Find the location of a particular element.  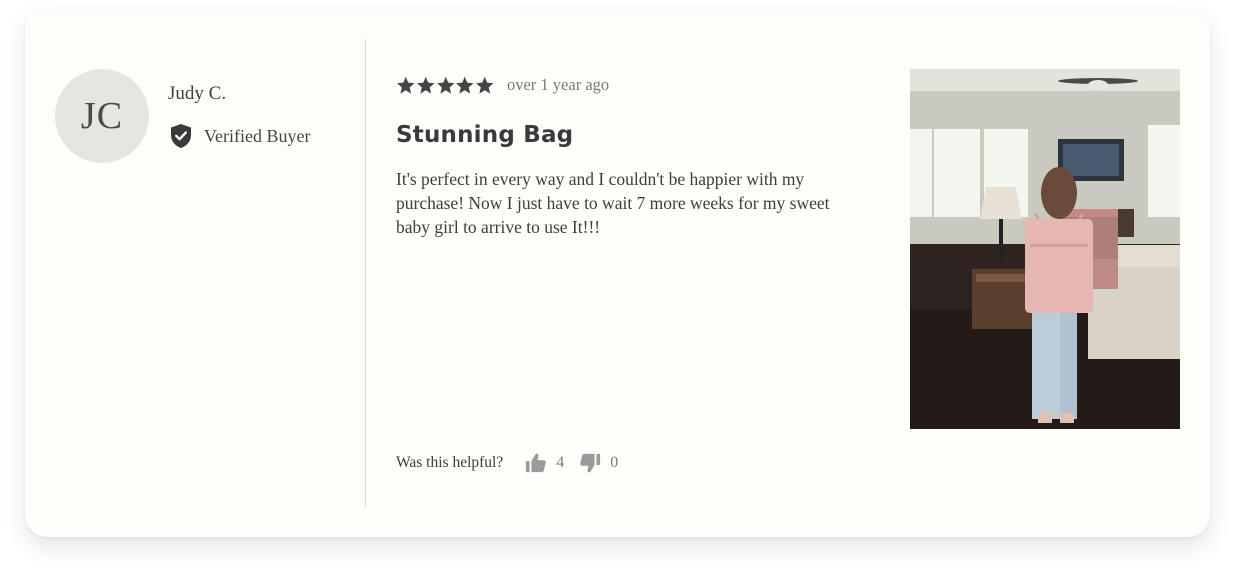

shield-check-icon is located at coordinates (181, 136).